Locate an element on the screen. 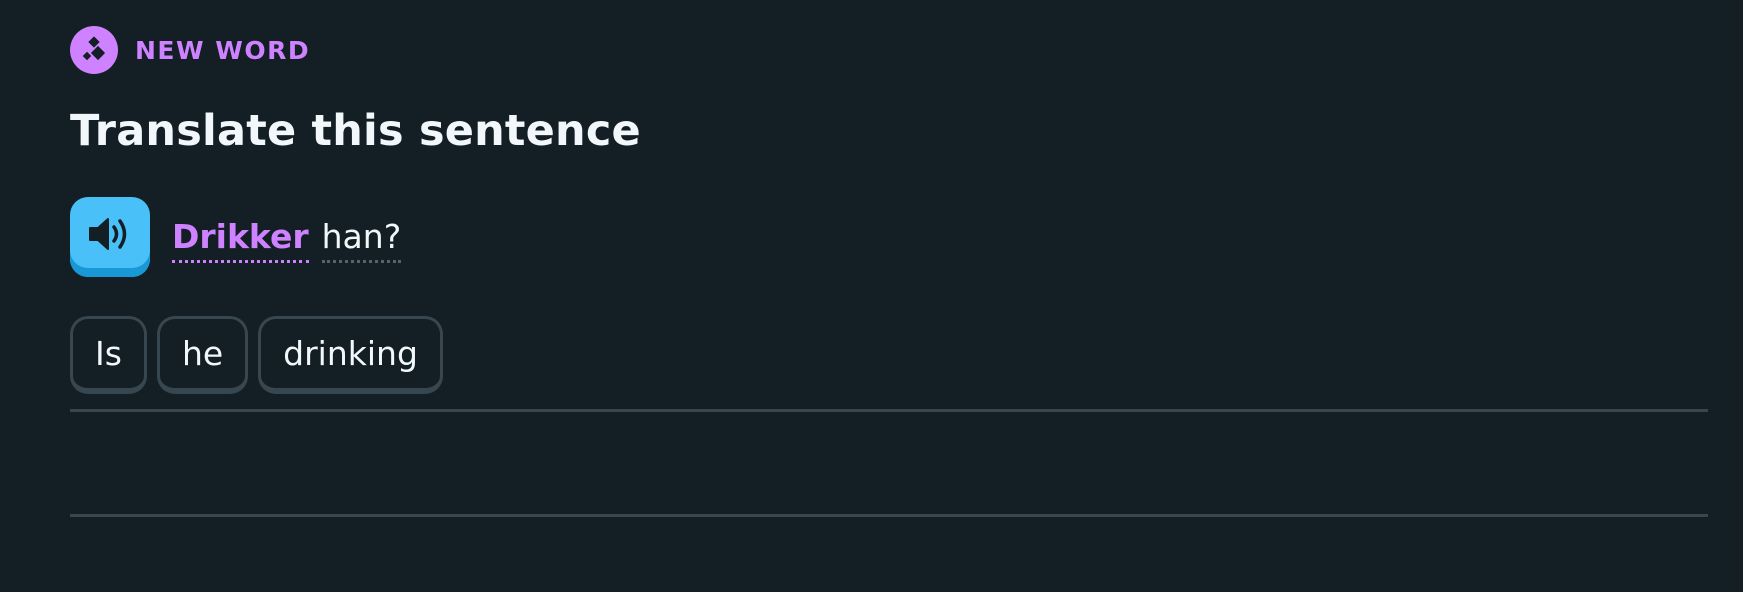 Image resolution: width=1743 pixels, height=592 pixels. sparkle-diamond-icon is located at coordinates (94, 50).